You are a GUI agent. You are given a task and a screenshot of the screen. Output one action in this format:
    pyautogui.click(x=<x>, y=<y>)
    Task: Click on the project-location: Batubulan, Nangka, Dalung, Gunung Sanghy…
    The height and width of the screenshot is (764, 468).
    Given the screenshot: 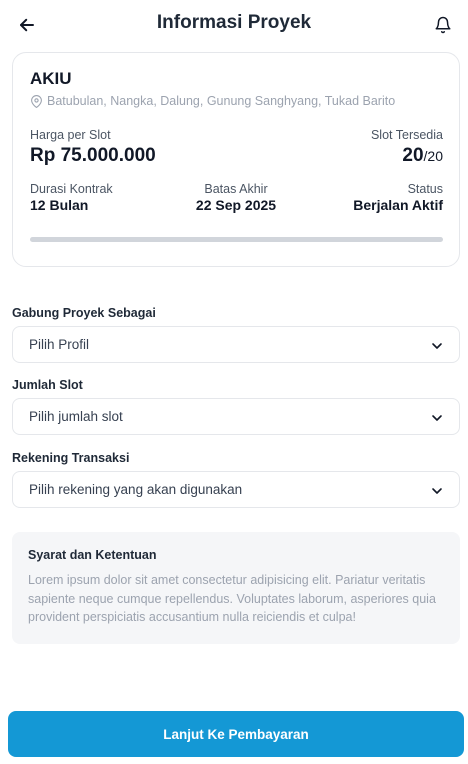 What is the action you would take?
    pyautogui.click(x=212, y=101)
    